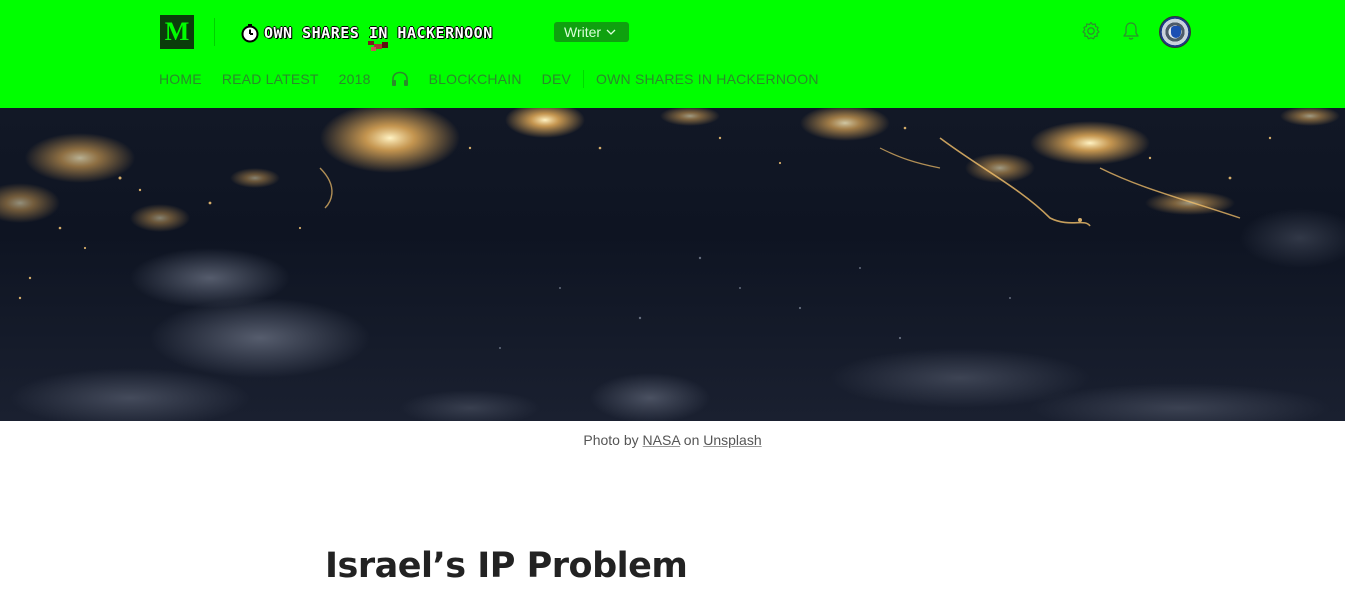 This screenshot has width=1345, height=599. What do you see at coordinates (214, 32) in the screenshot?
I see `header-divider` at bounding box center [214, 32].